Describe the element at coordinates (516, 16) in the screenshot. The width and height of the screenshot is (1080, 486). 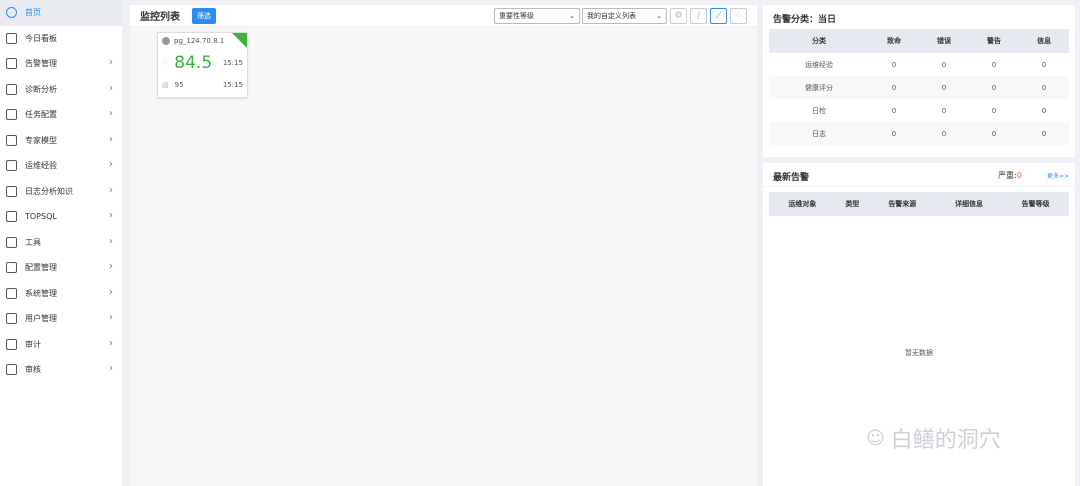
I see `importance-select-value: 重要性等级` at that location.